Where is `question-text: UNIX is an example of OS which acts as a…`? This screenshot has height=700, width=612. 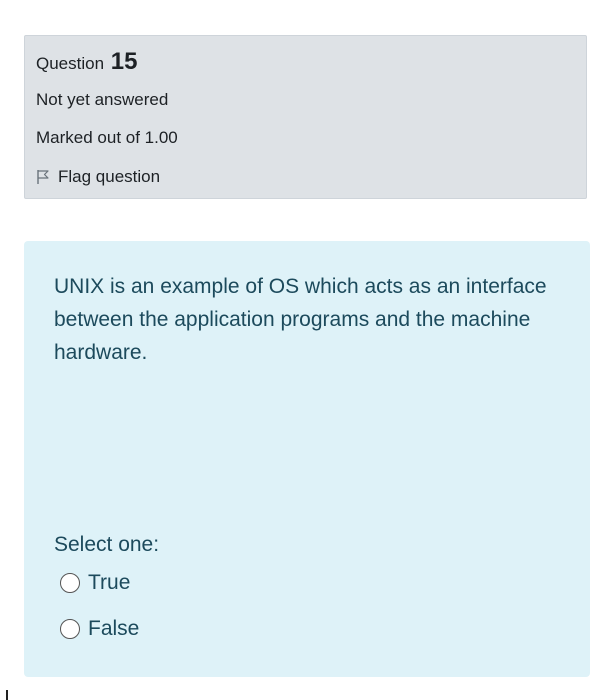 question-text: UNIX is an example of OS which acts as a… is located at coordinates (300, 319).